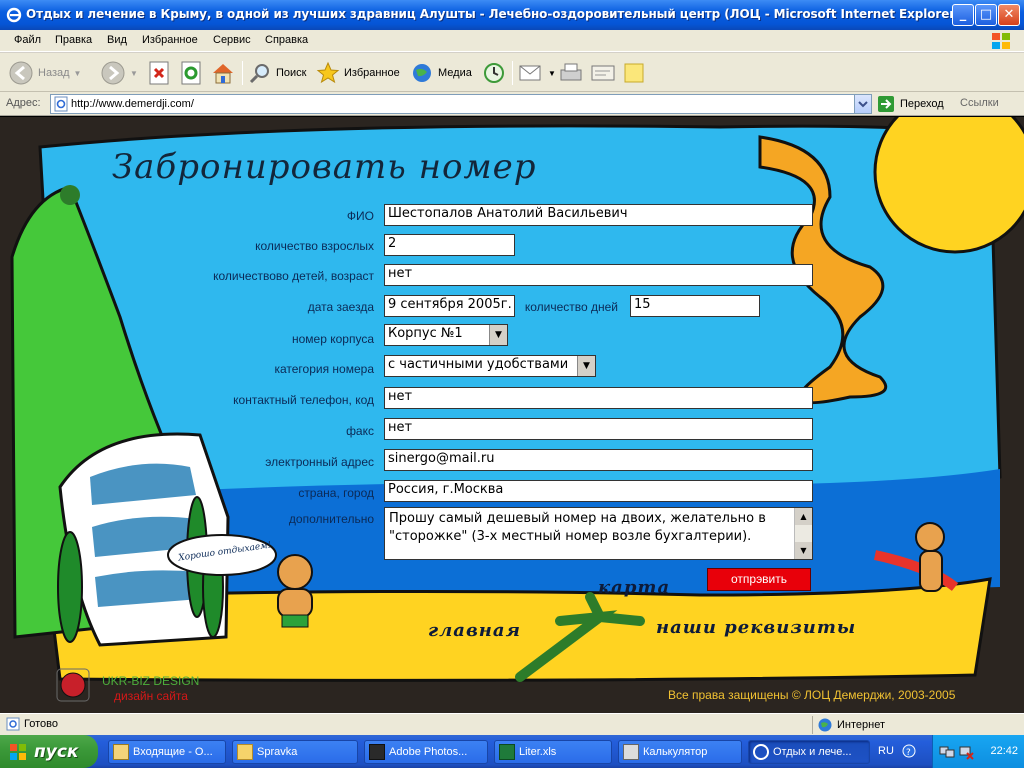 The height and width of the screenshot is (768, 1024). I want to click on page-title: Забронировать номер, so click(324, 167).